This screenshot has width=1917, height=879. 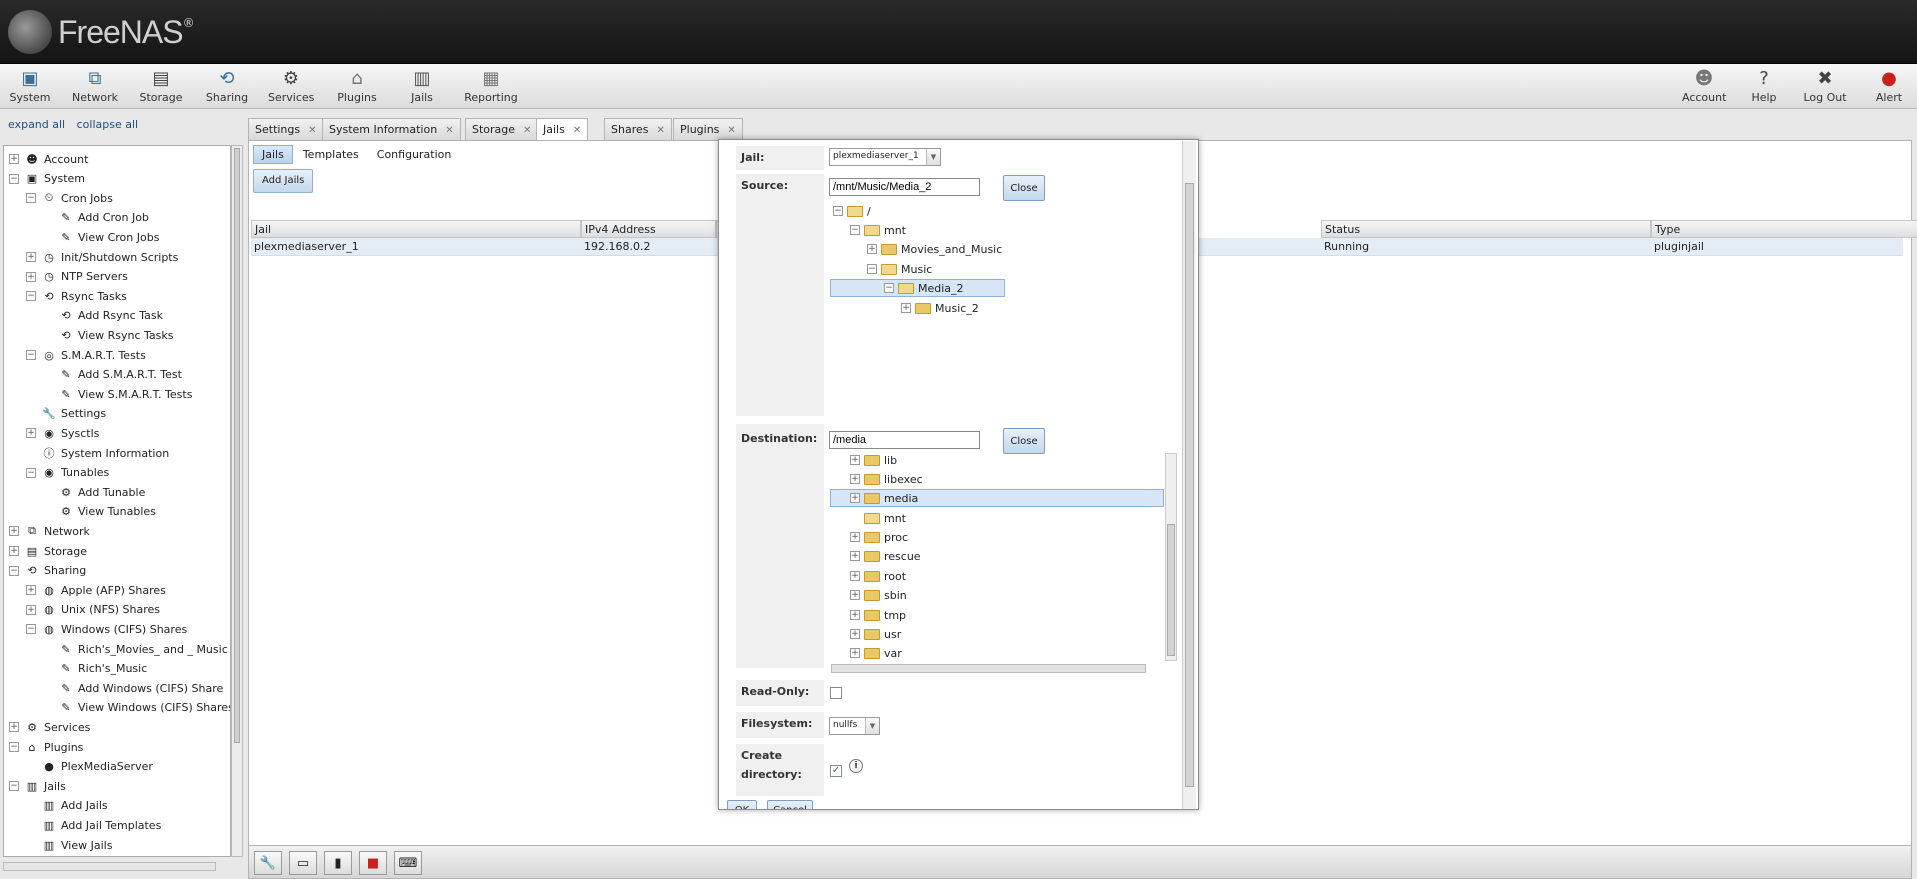 I want to click on tab-jails: Jails ✕, so click(x=562, y=129).